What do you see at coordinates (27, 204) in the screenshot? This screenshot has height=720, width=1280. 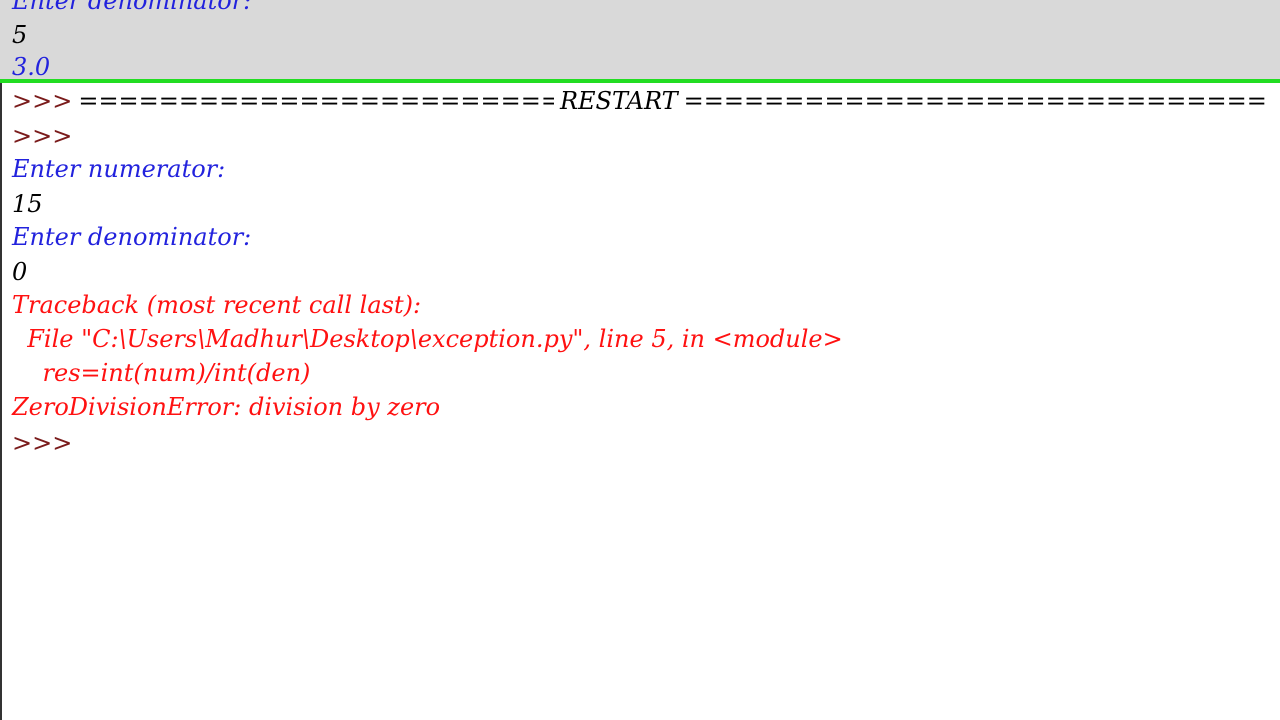 I see `input-numerator: 15` at bounding box center [27, 204].